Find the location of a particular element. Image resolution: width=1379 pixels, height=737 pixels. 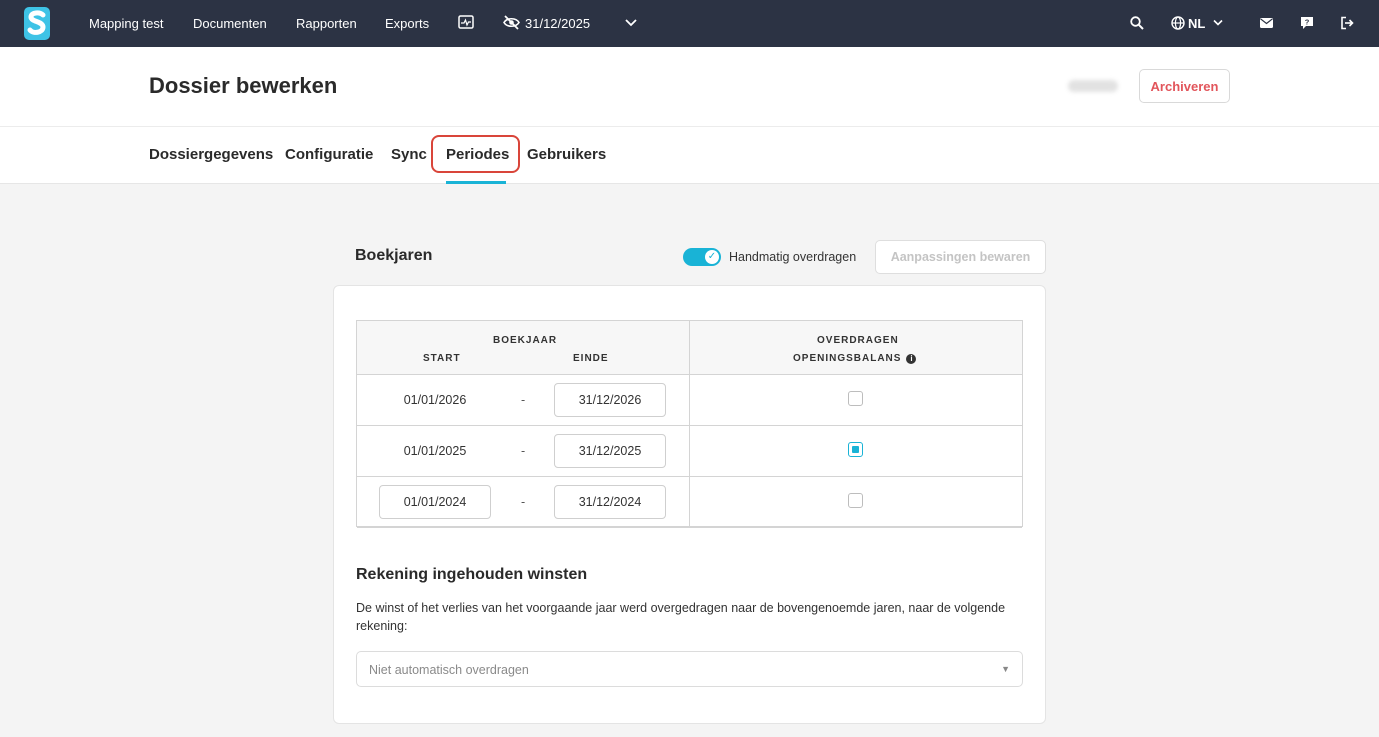

page-title: Dossier bewerken is located at coordinates (243, 85).